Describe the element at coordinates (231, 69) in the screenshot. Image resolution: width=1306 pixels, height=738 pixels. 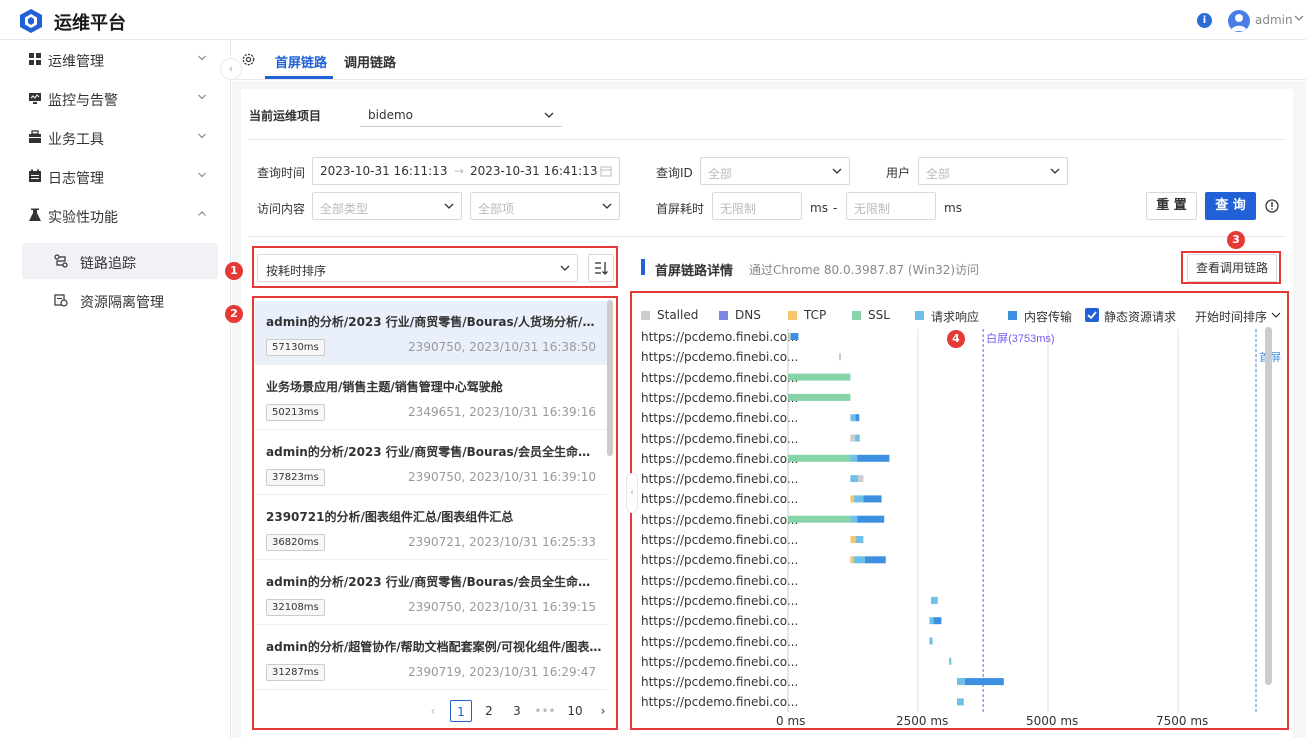
I see `sidebar-collapse-button: ‹` at that location.